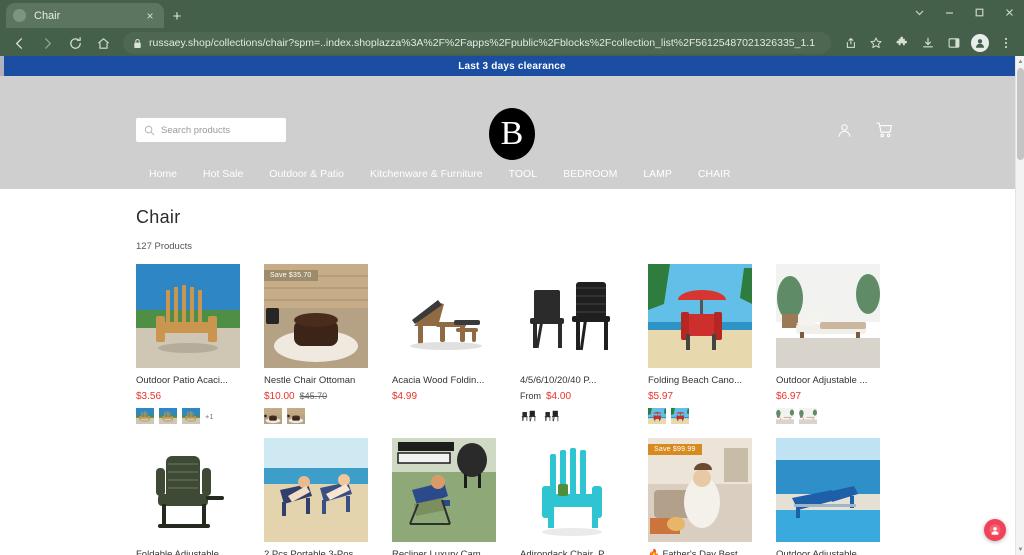  What do you see at coordinates (223, 174) in the screenshot?
I see `nav-item-hot-sale: Hot Sale` at bounding box center [223, 174].